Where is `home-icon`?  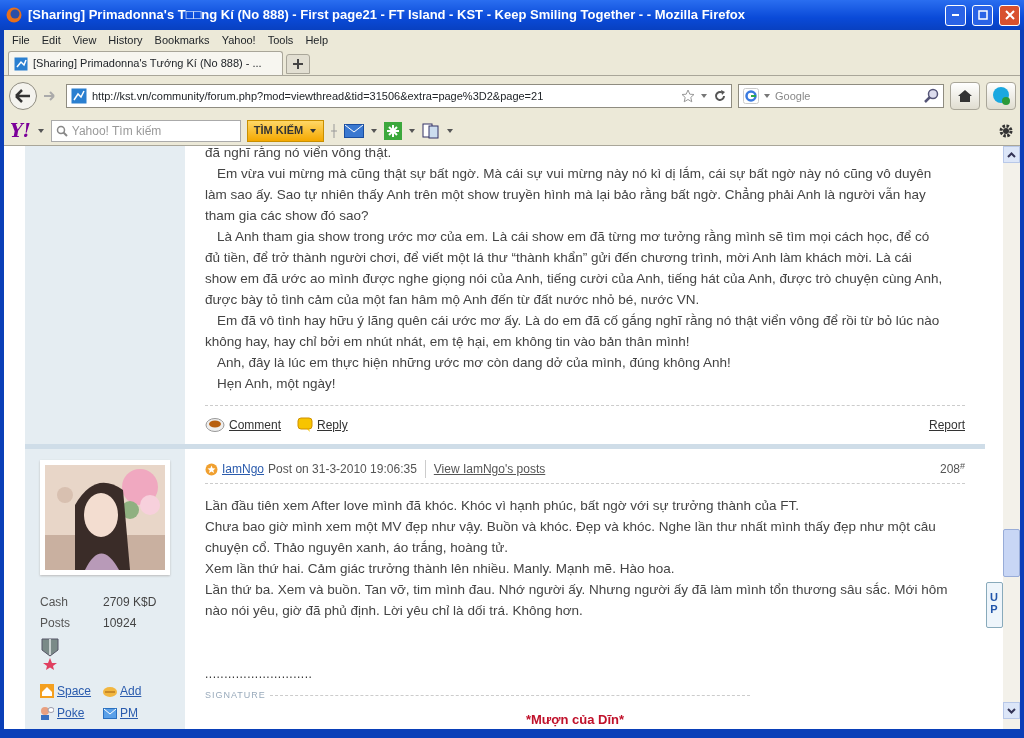 home-icon is located at coordinates (965, 96).